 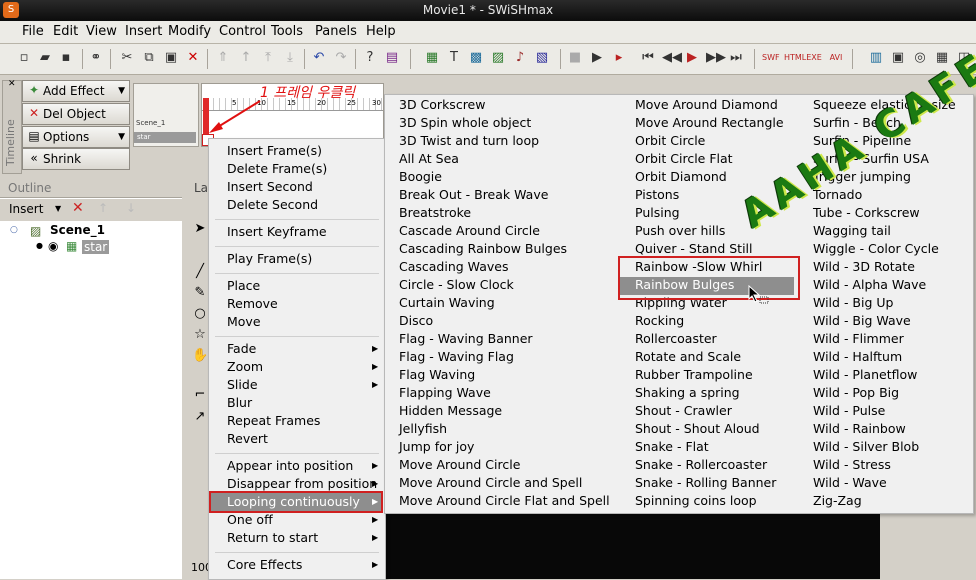 What do you see at coordinates (701, 465) in the screenshot?
I see `effect-item: Snake - Rollercoaster` at bounding box center [701, 465].